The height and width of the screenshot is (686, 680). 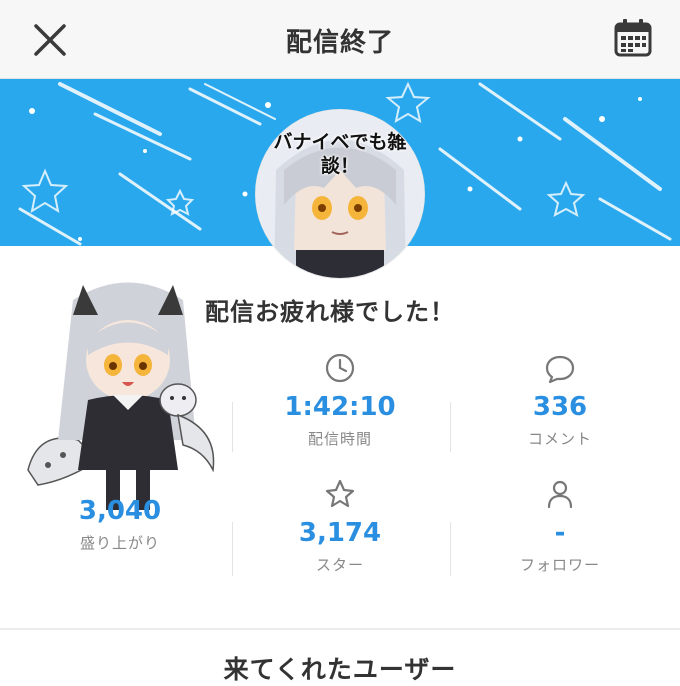 What do you see at coordinates (340, 368) in the screenshot?
I see `clock-icon` at bounding box center [340, 368].